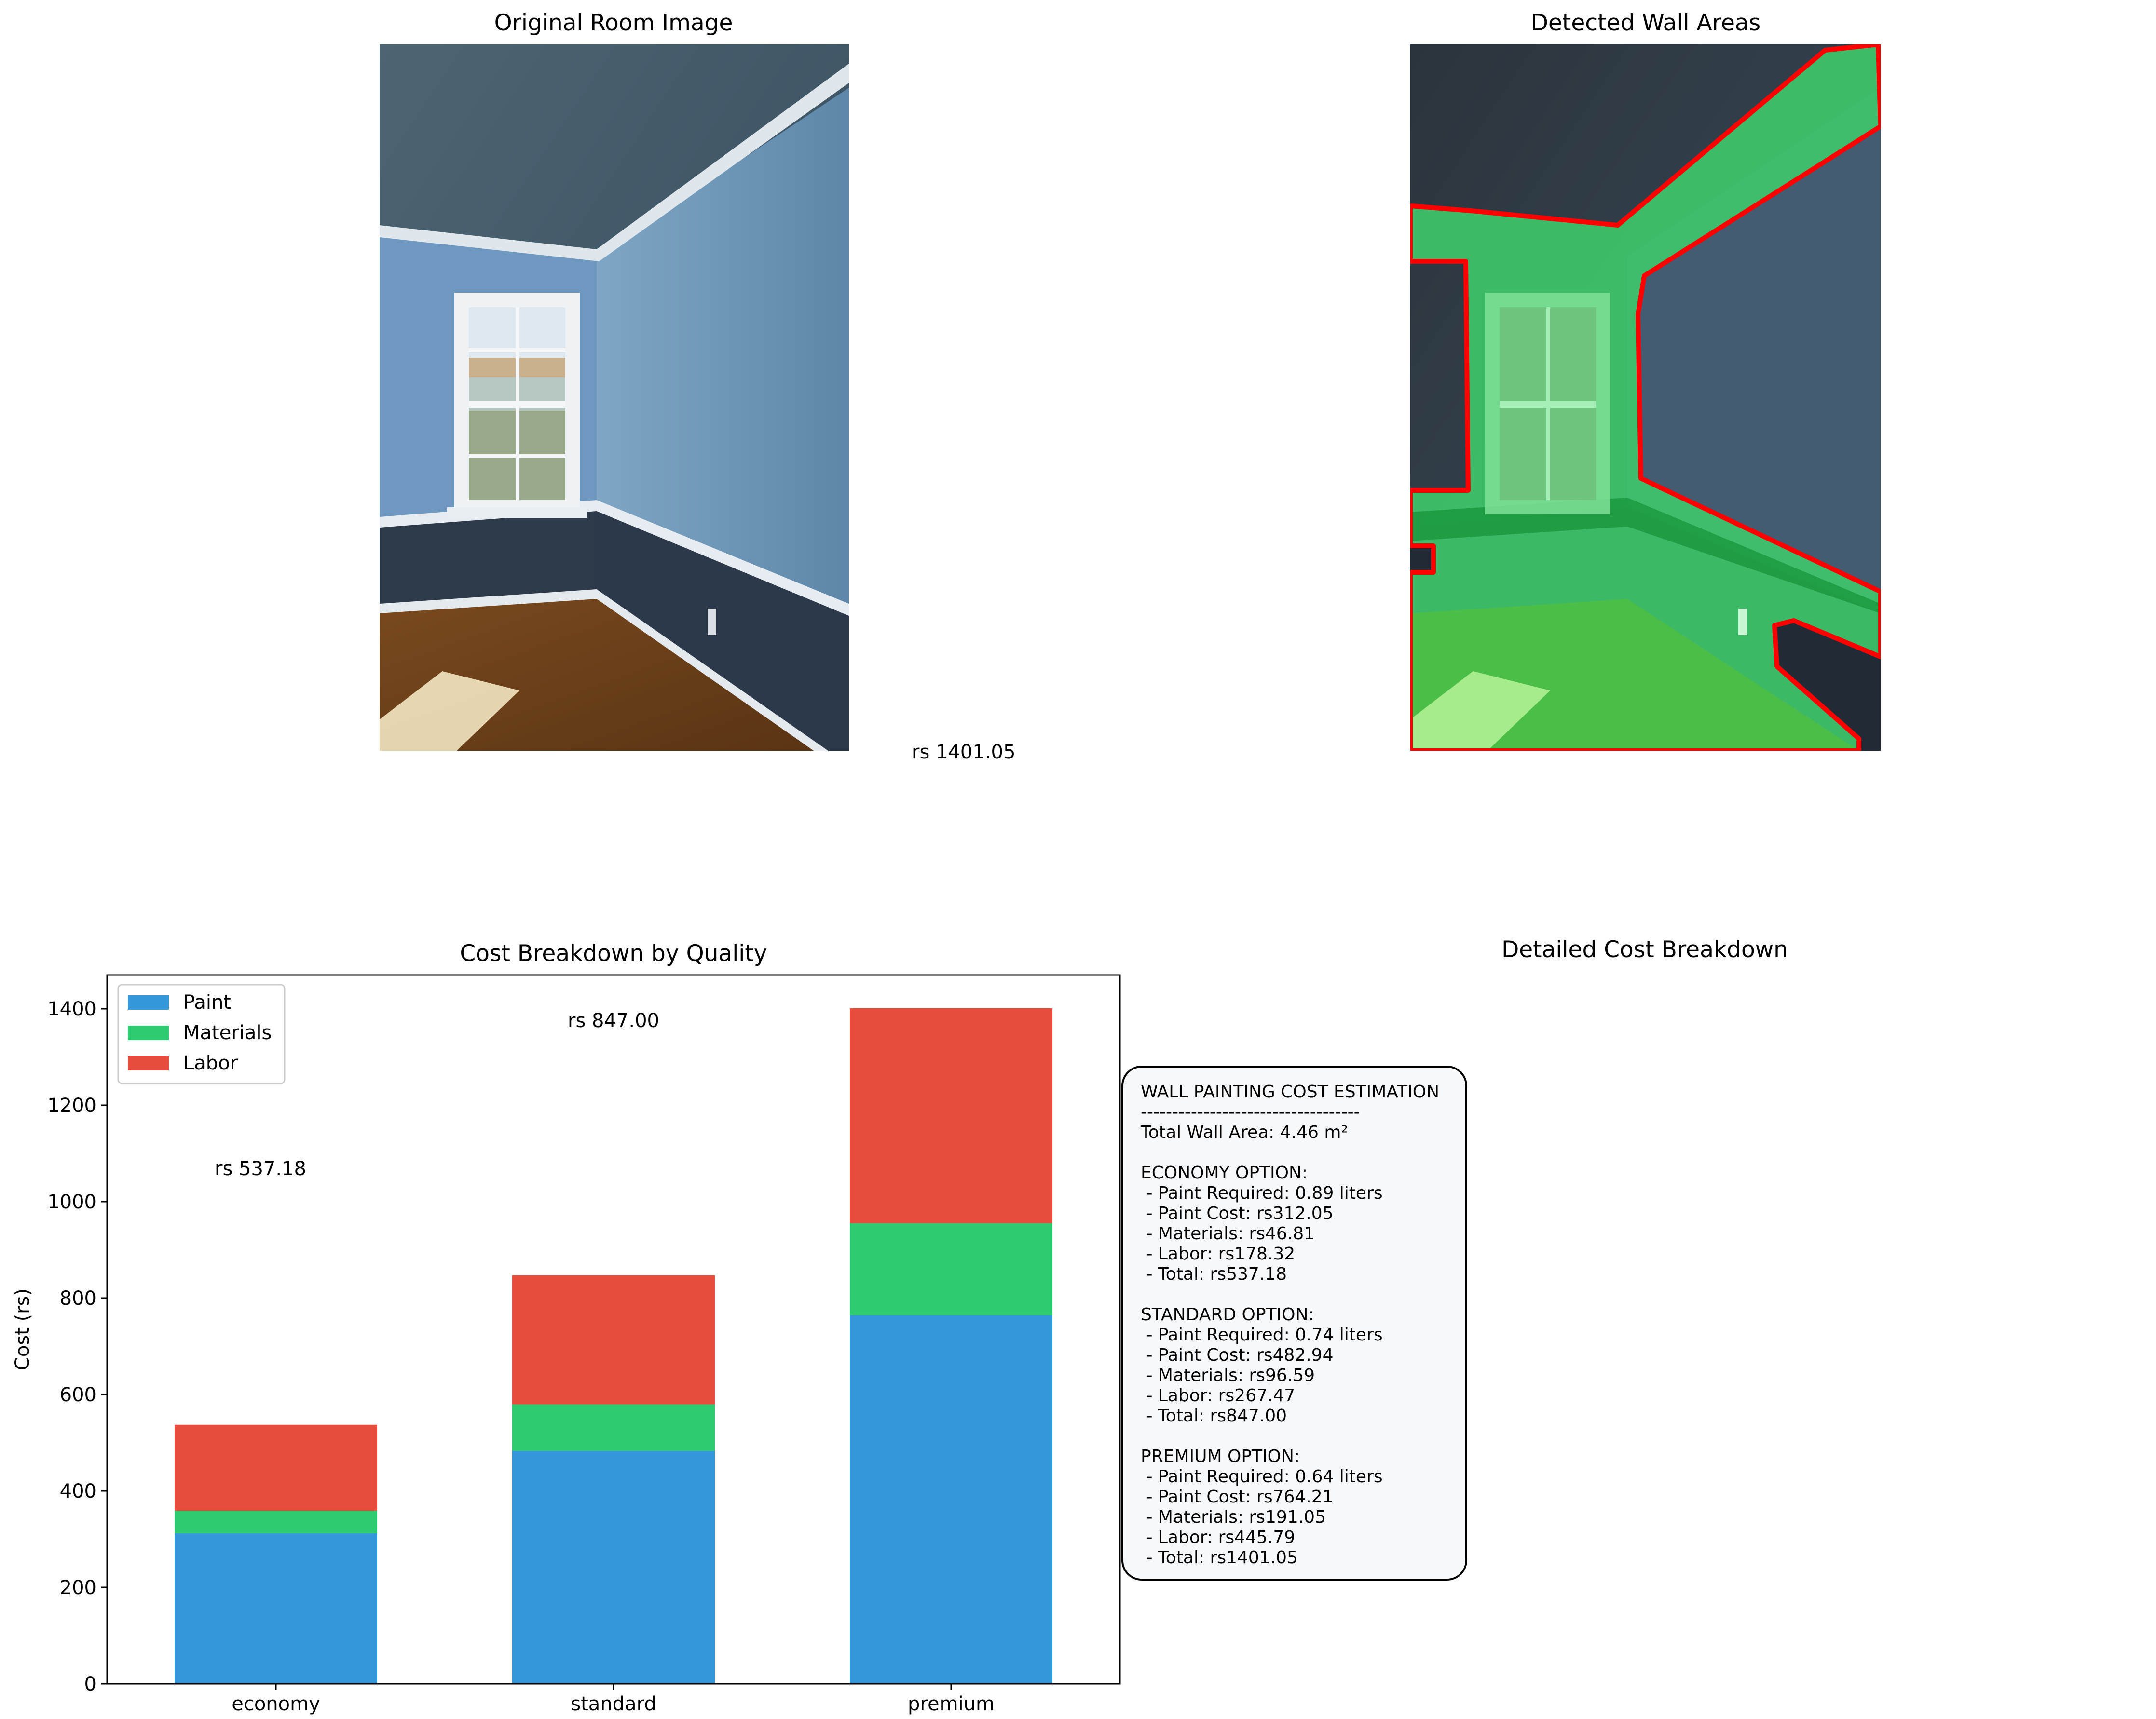  Describe the element at coordinates (614, 397) in the screenshot. I see `original-room-image` at that location.